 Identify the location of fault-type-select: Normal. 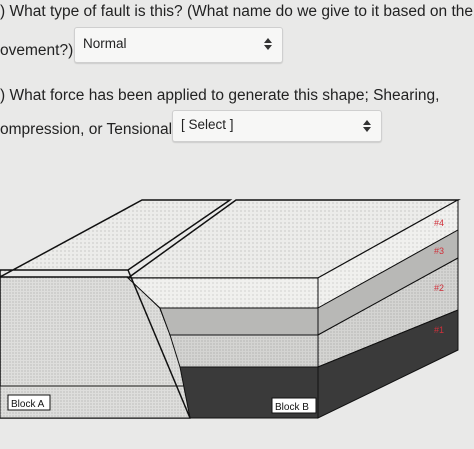
(178, 45).